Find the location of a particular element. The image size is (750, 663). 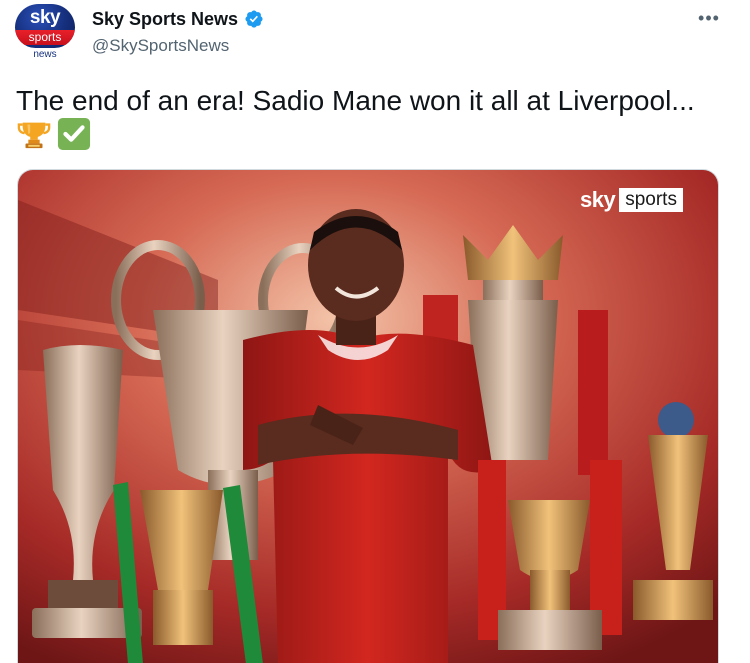

more-dots-icon: ••• is located at coordinates (709, 20).